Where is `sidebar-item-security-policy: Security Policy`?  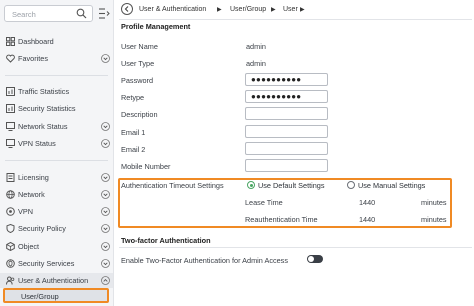
sidebar-item-security-policy: Security Policy is located at coordinates (56, 228).